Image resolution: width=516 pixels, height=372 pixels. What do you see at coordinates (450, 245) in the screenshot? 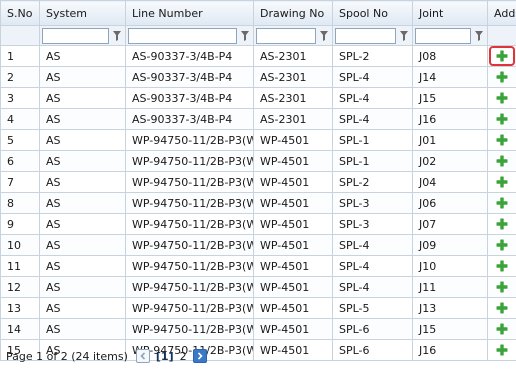
I see `cell-joint: J09` at bounding box center [450, 245].